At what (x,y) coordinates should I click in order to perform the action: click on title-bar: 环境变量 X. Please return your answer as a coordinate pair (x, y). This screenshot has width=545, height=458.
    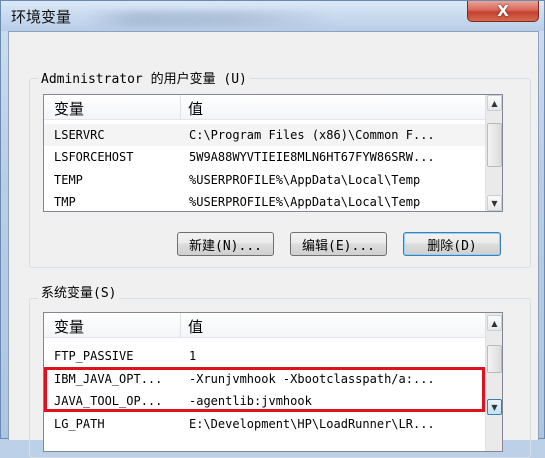
    Looking at the image, I should click on (272, 16).